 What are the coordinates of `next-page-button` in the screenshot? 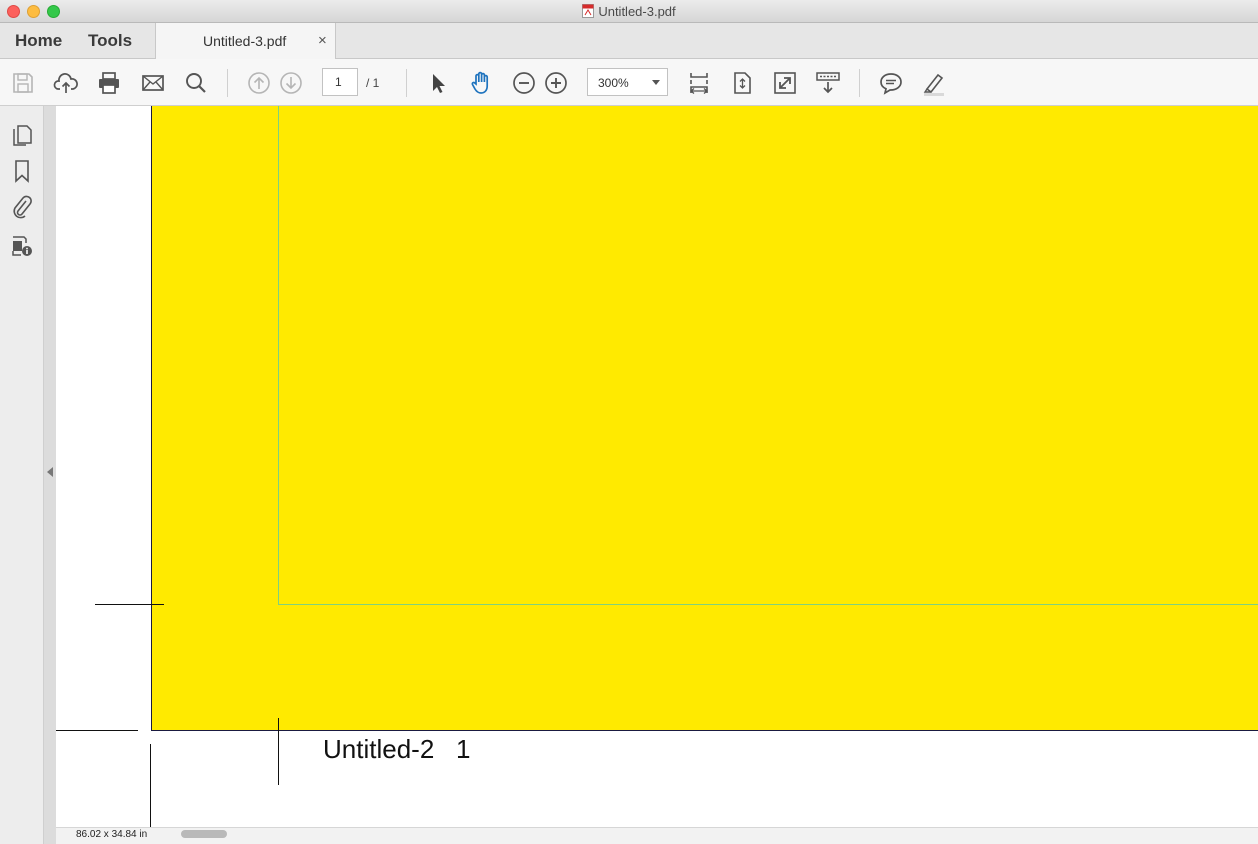 It's located at (291, 83).